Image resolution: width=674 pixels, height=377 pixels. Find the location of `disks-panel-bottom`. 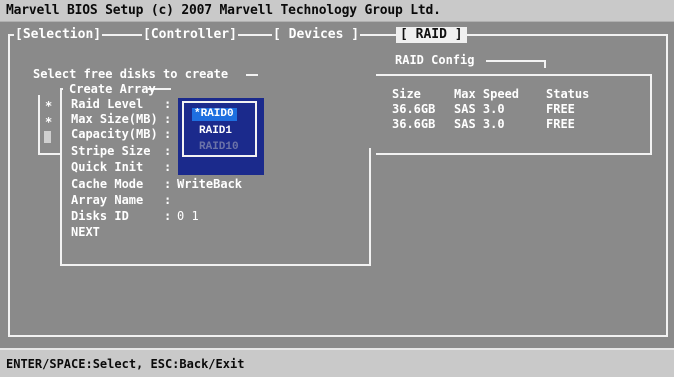

disks-panel-bottom is located at coordinates (514, 154).